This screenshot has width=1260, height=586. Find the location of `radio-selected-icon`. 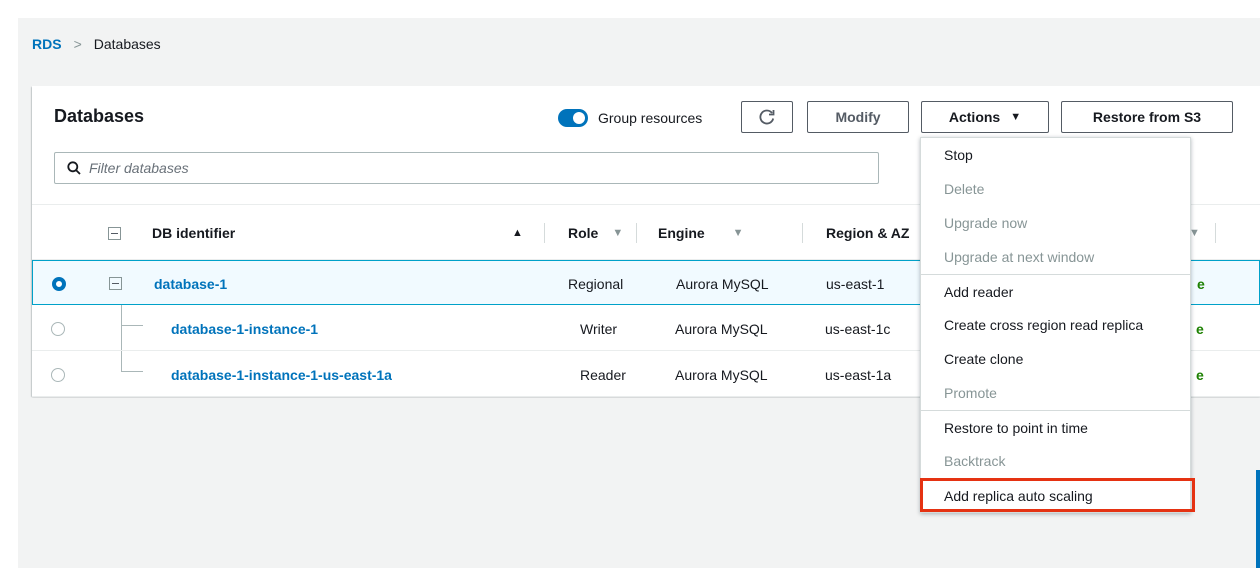

radio-selected-icon is located at coordinates (59, 283).